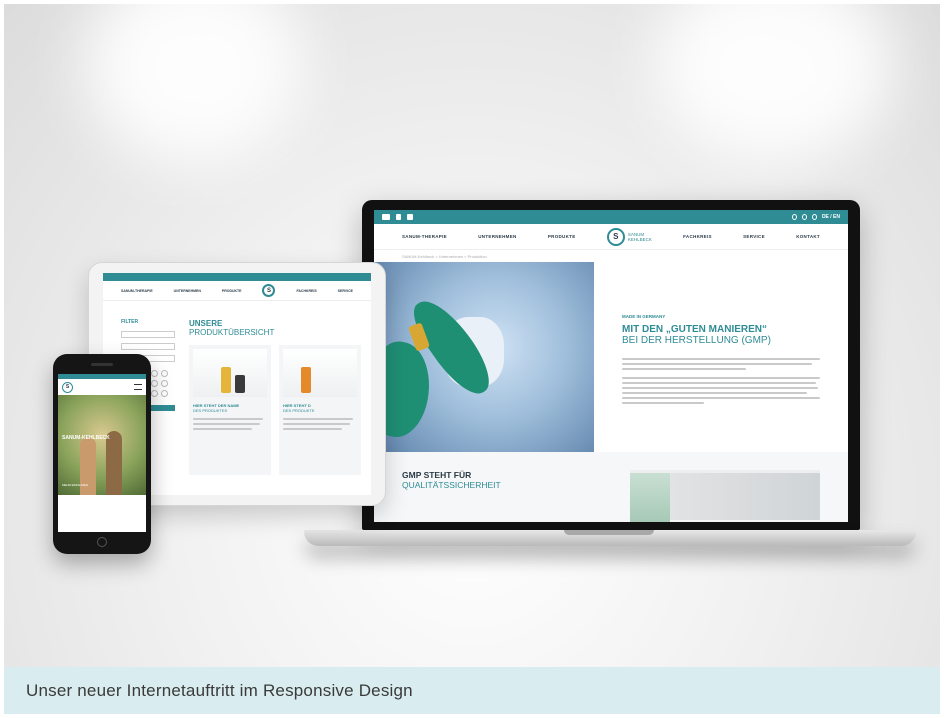 Image resolution: width=944 pixels, height=718 pixels. Describe the element at coordinates (497, 236) in the screenshot. I see `nav-item-unternehmen: UNTERNEHMEN` at that location.